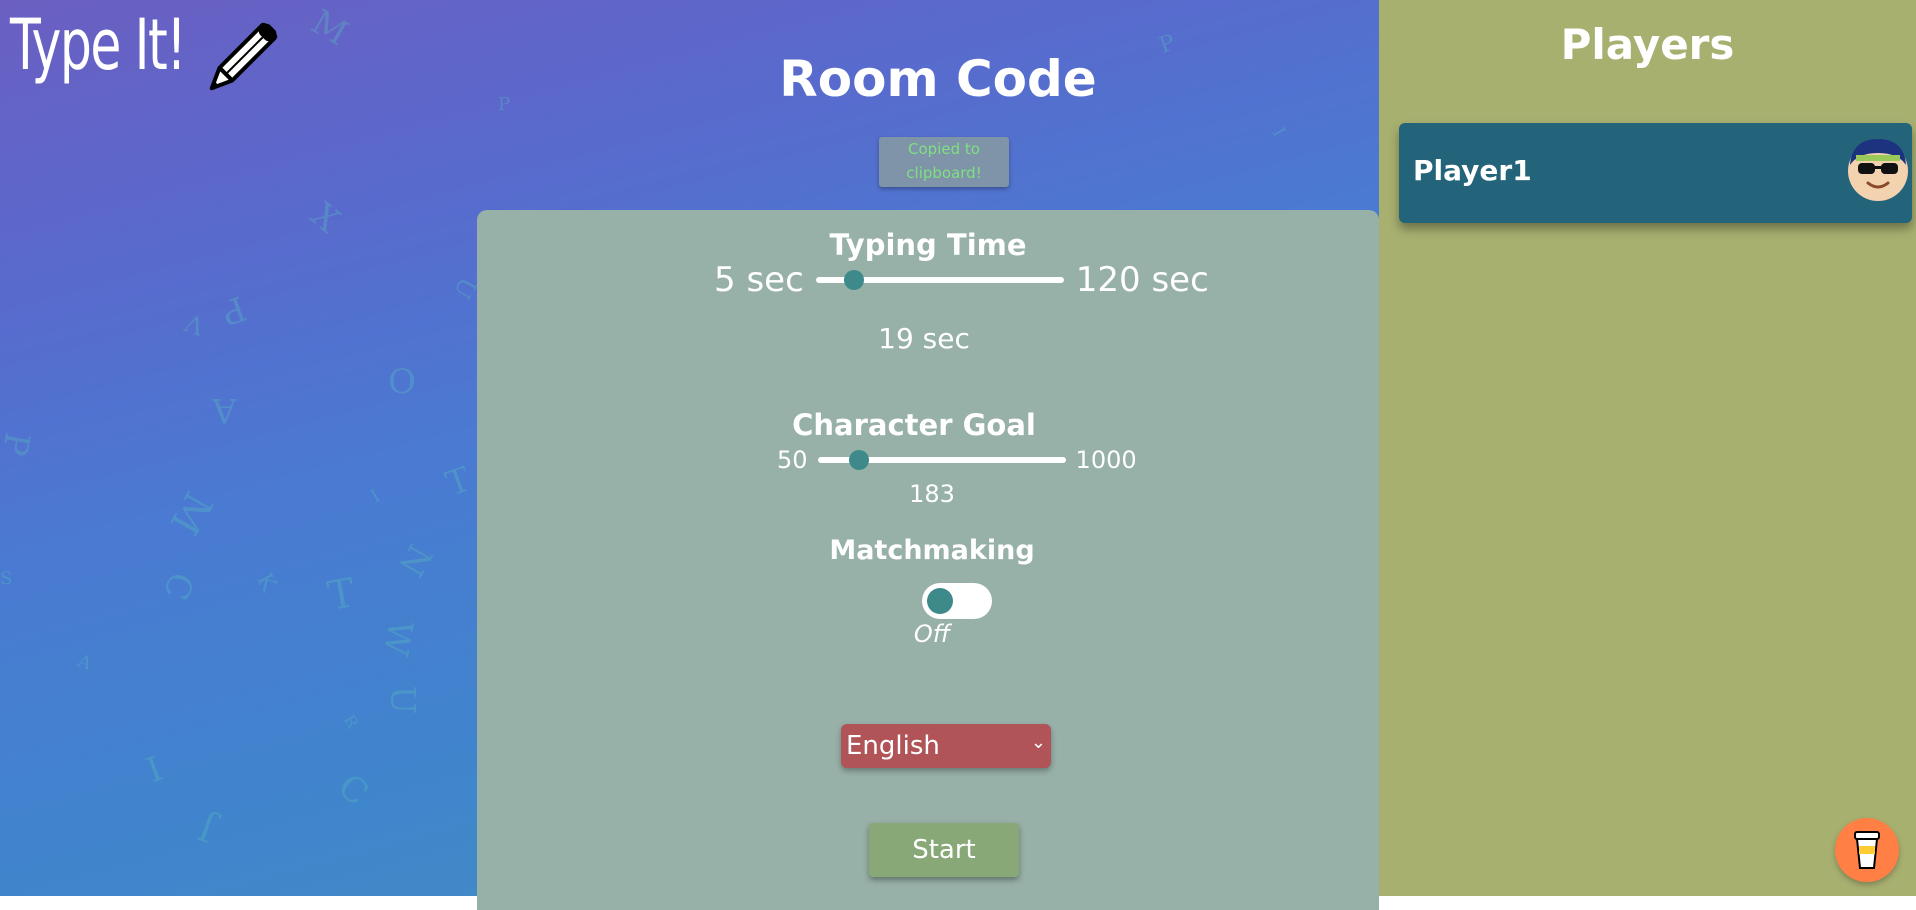 This screenshot has height=910, width=1916. I want to click on matchmaking-title: Matchmaking, so click(932, 550).